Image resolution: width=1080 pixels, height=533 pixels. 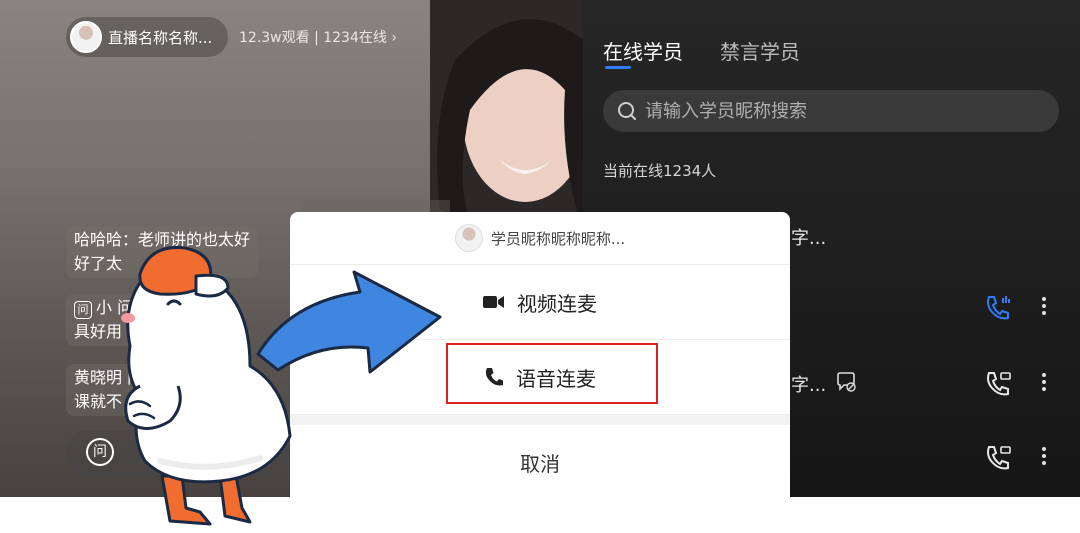 What do you see at coordinates (468, 238) in the screenshot?
I see `student-avatar` at bounding box center [468, 238].